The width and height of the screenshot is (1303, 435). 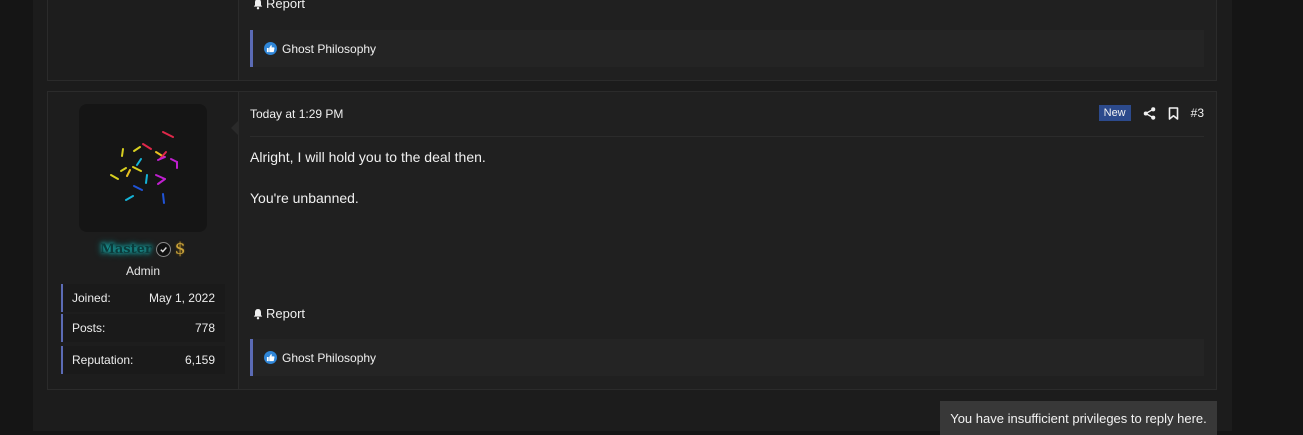 What do you see at coordinates (204, 328) in the screenshot?
I see `stat-value: 778` at bounding box center [204, 328].